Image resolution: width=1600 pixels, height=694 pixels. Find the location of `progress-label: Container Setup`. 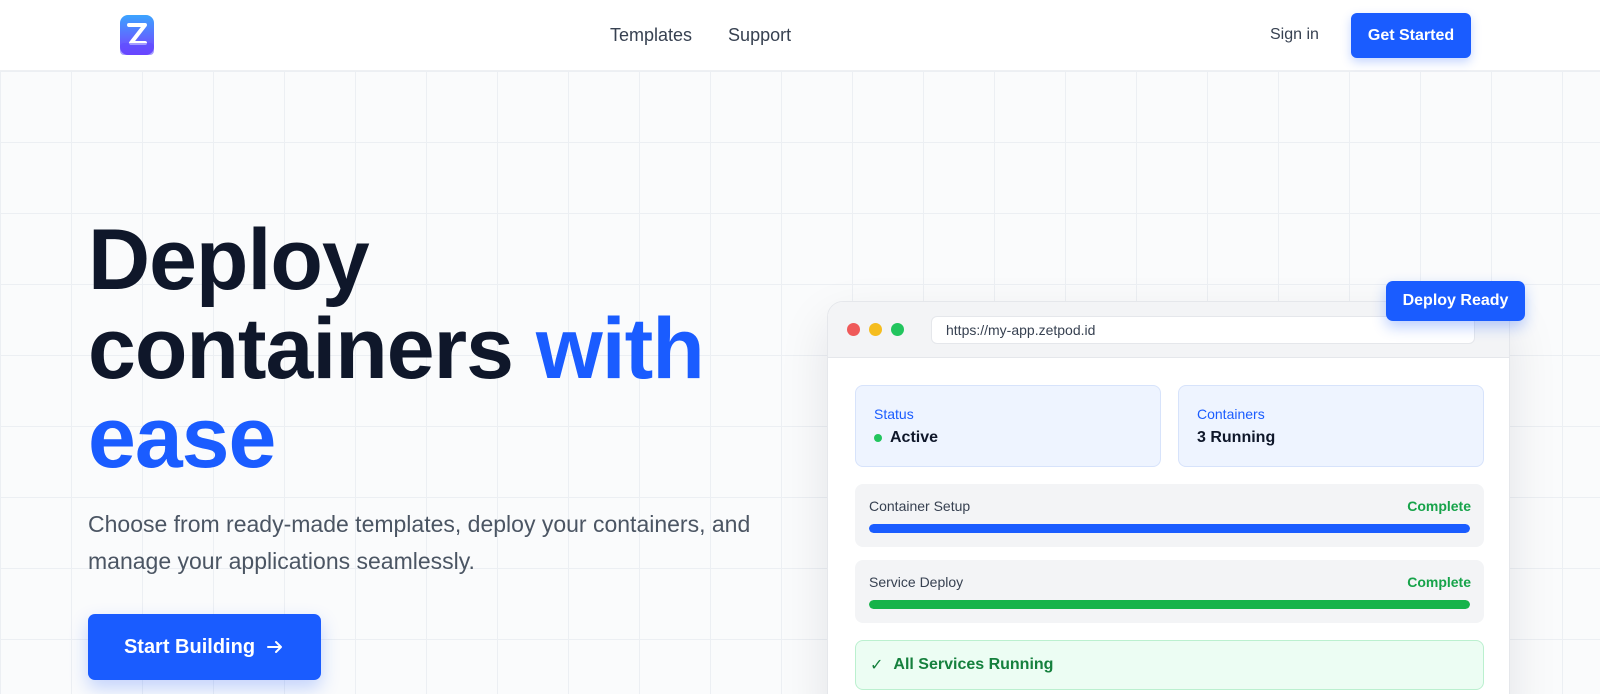

progress-label: Container Setup is located at coordinates (920, 506).